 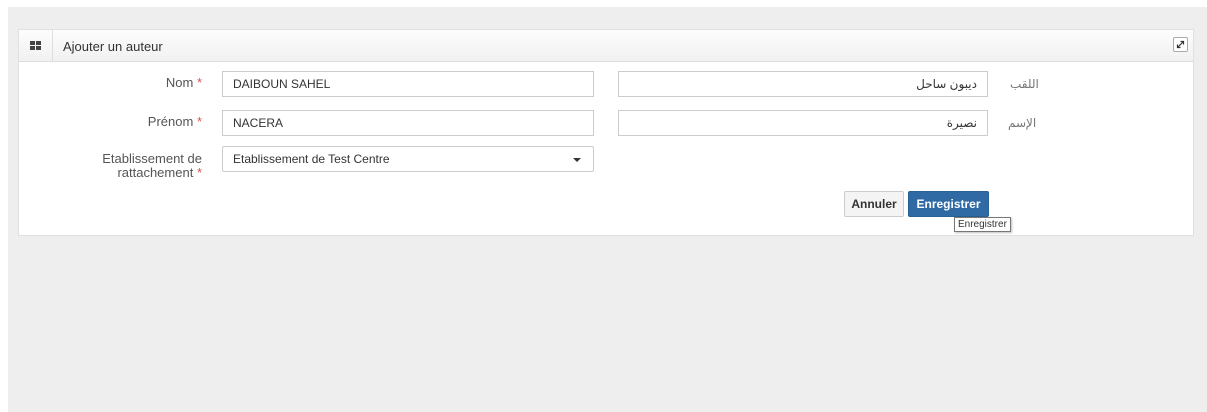 What do you see at coordinates (948, 204) in the screenshot?
I see `save-button: Enregistrer` at bounding box center [948, 204].